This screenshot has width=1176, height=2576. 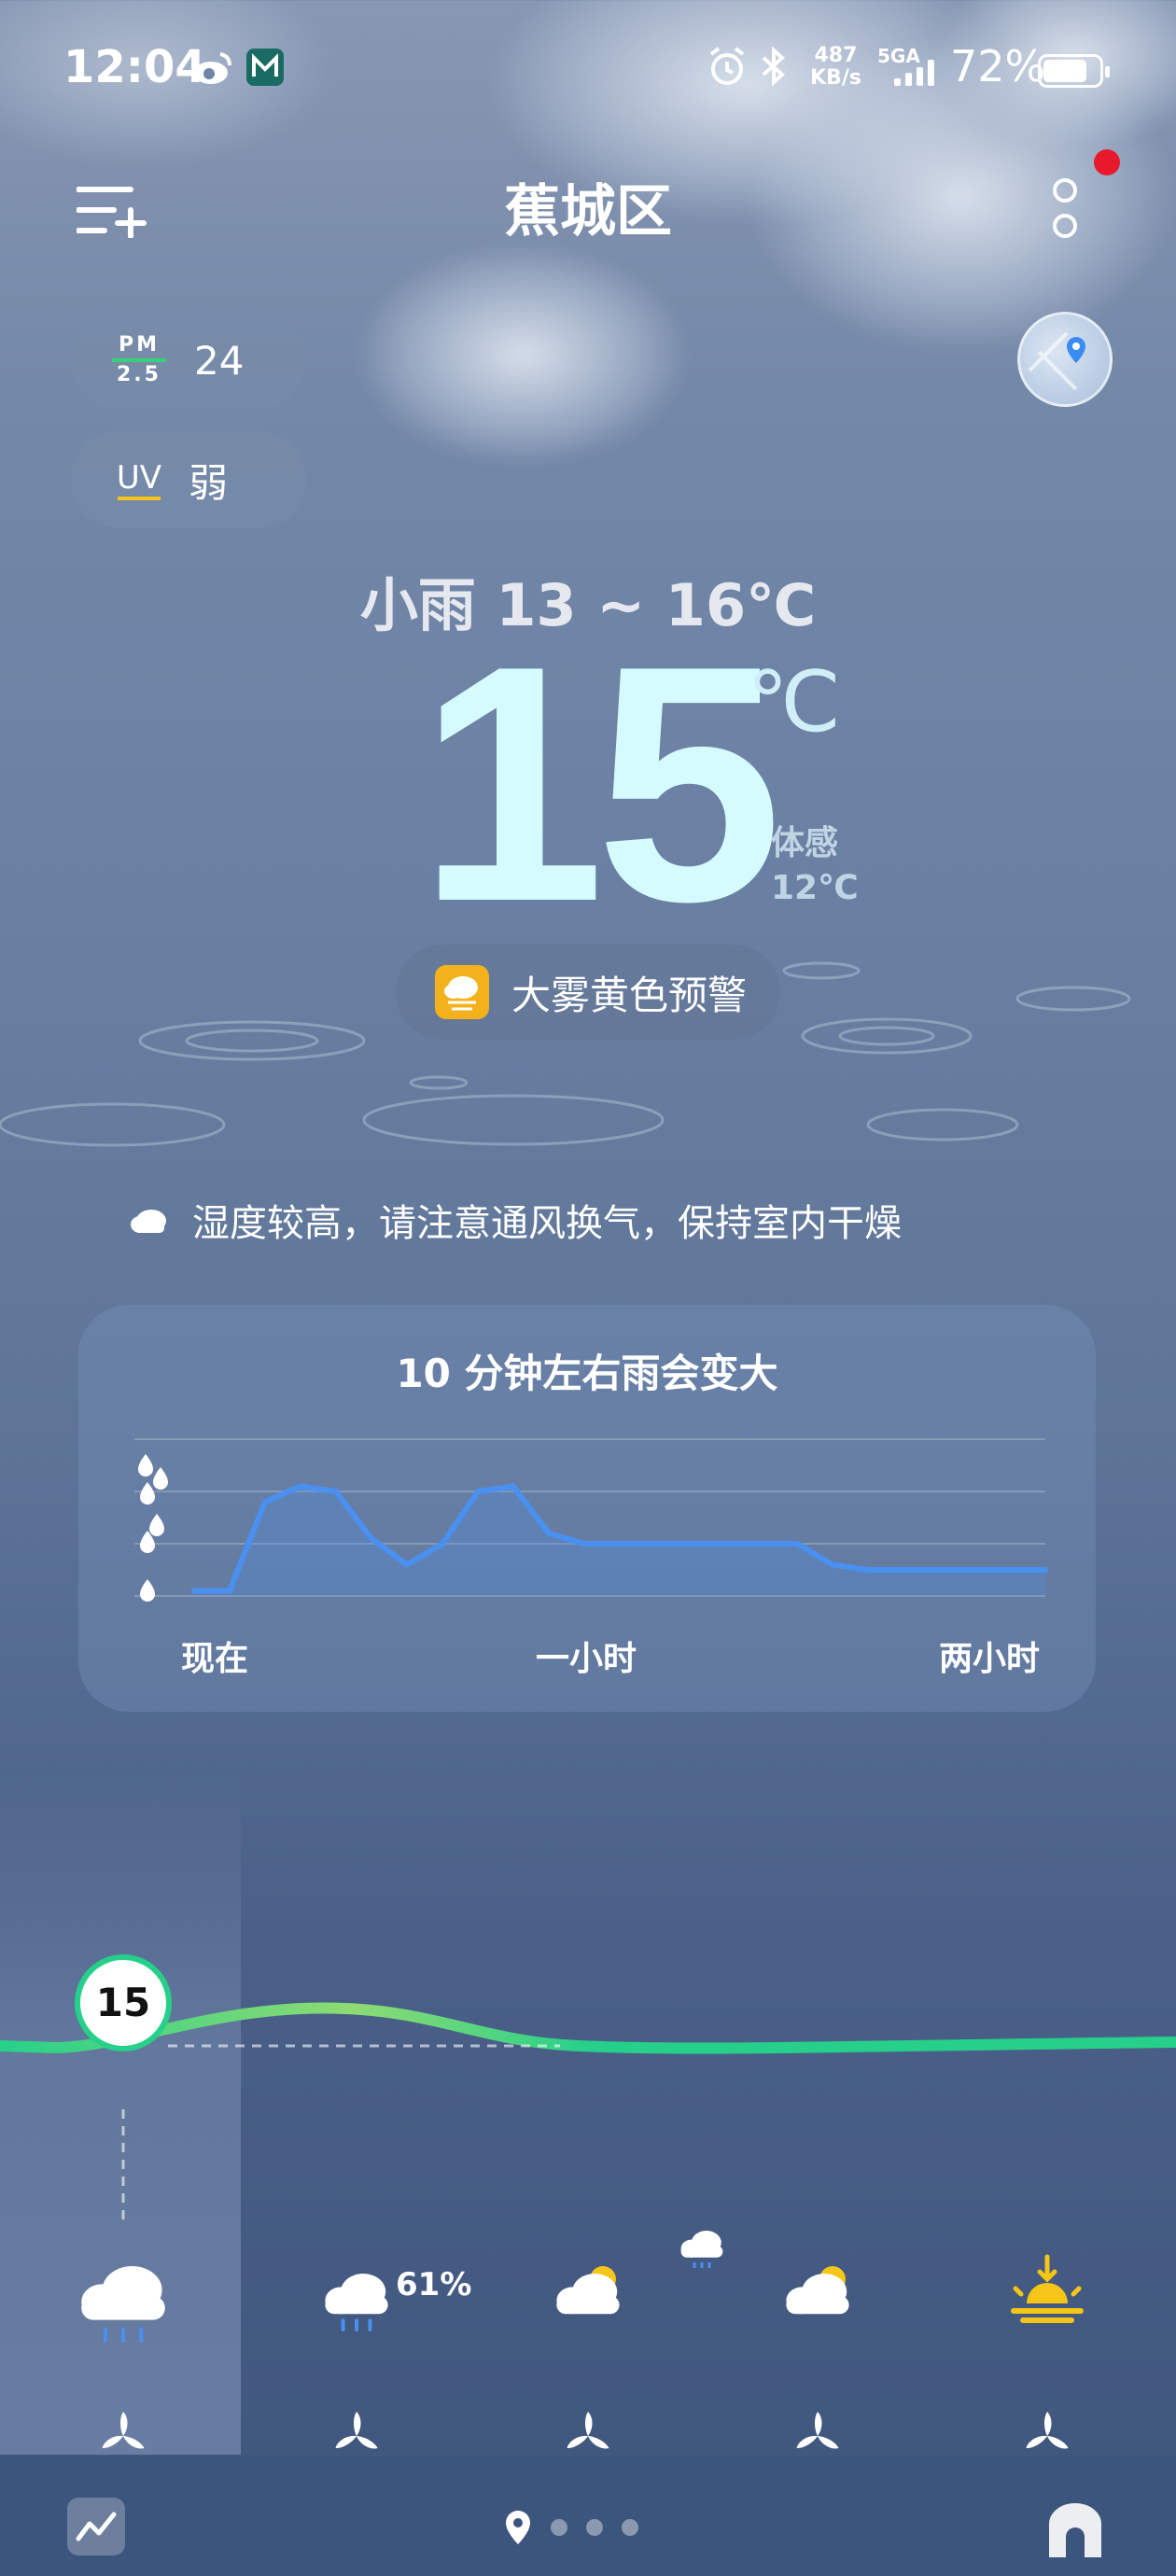 I want to click on feels-like: 体感 12℃, so click(x=815, y=866).